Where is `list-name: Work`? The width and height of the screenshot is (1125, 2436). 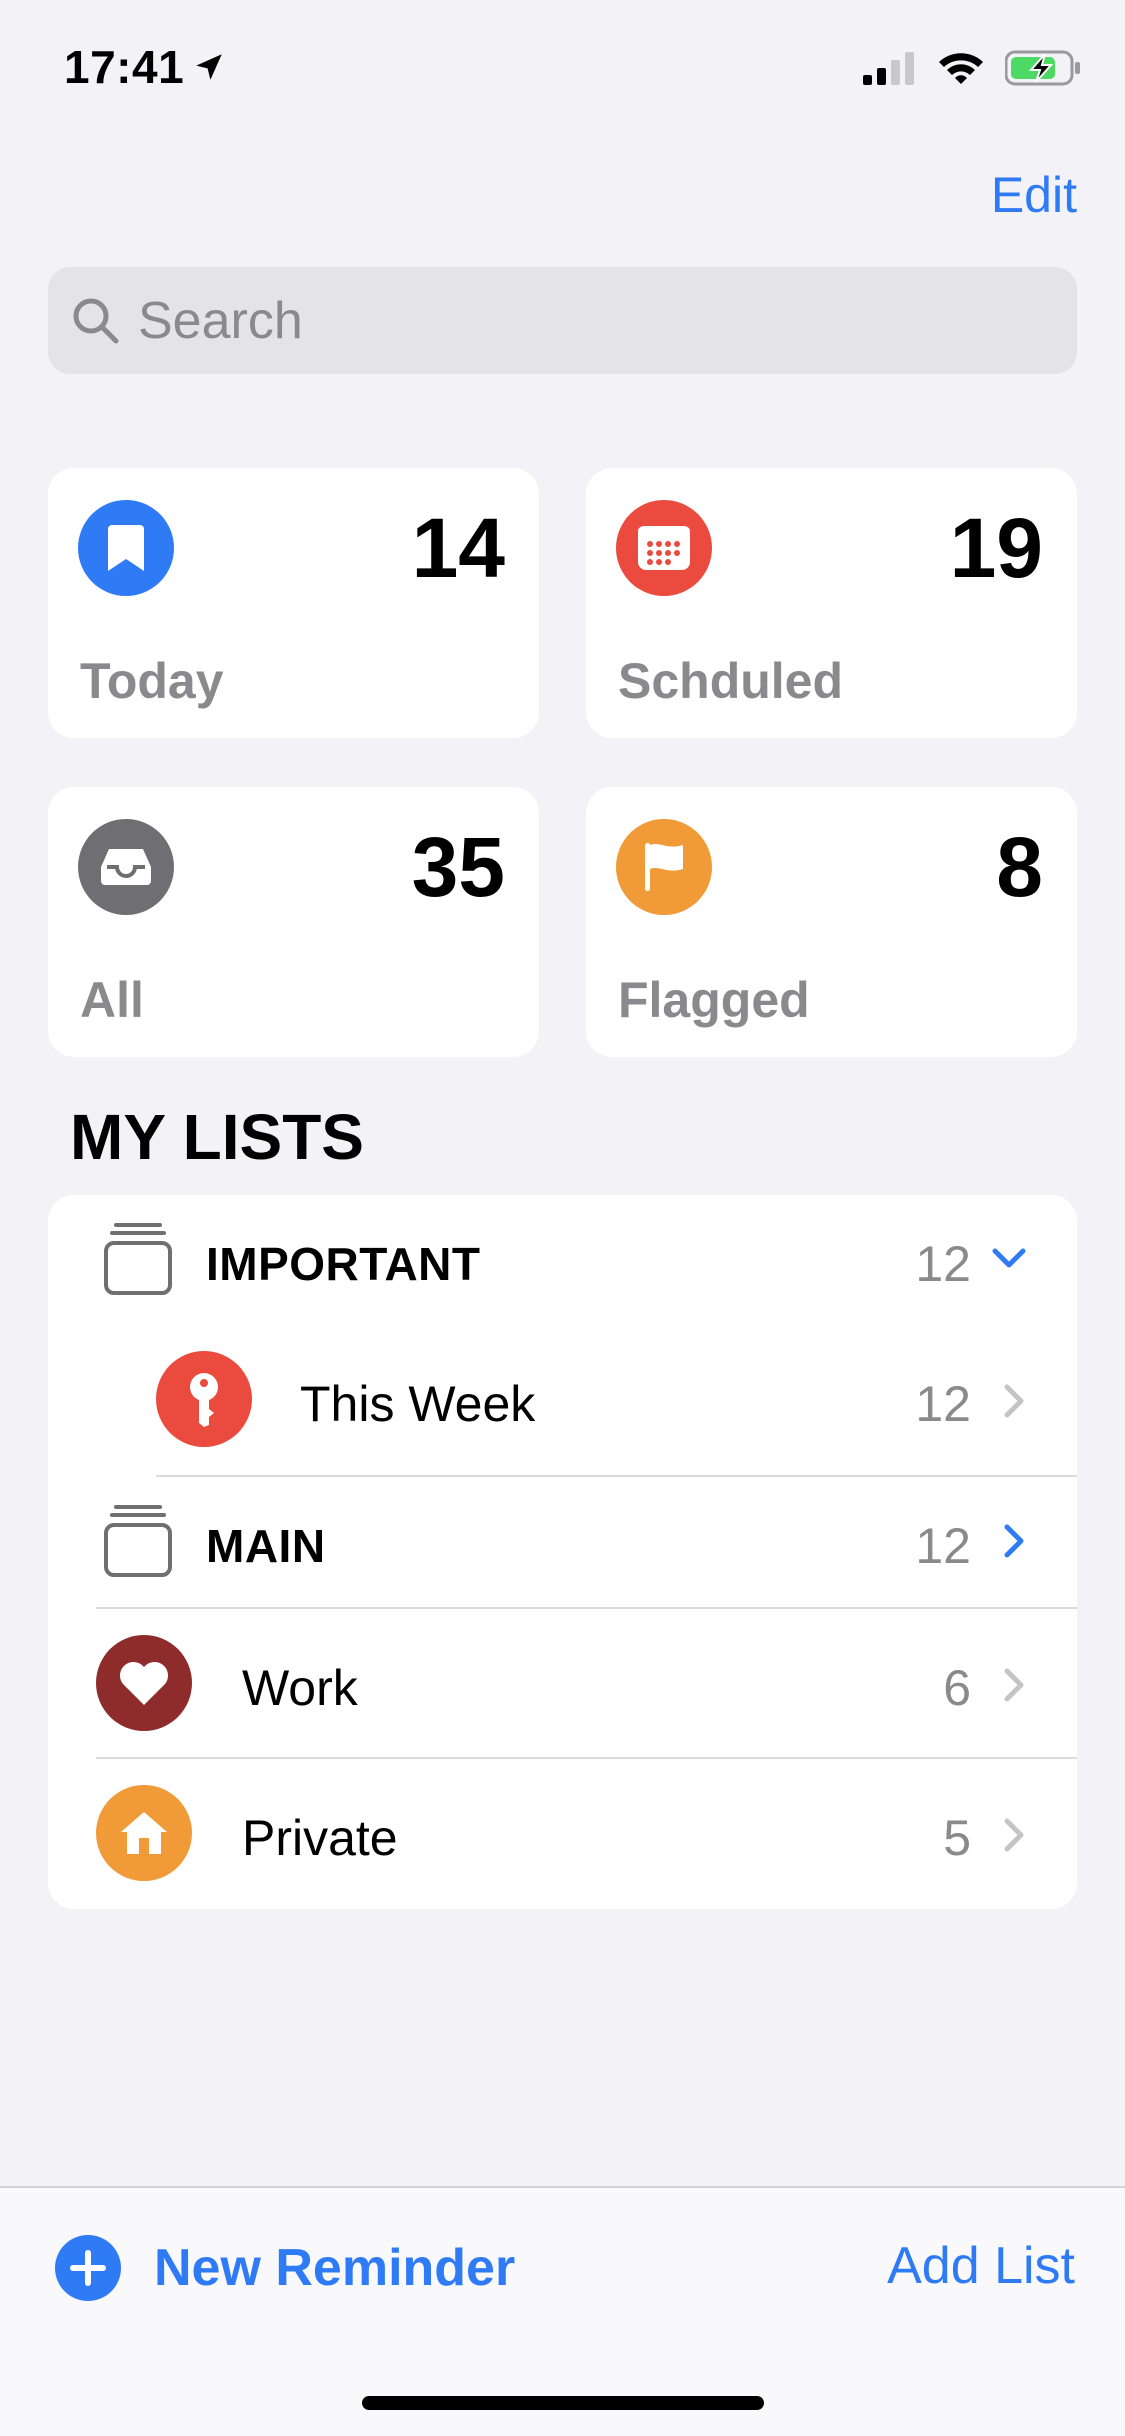
list-name: Work is located at coordinates (300, 1688).